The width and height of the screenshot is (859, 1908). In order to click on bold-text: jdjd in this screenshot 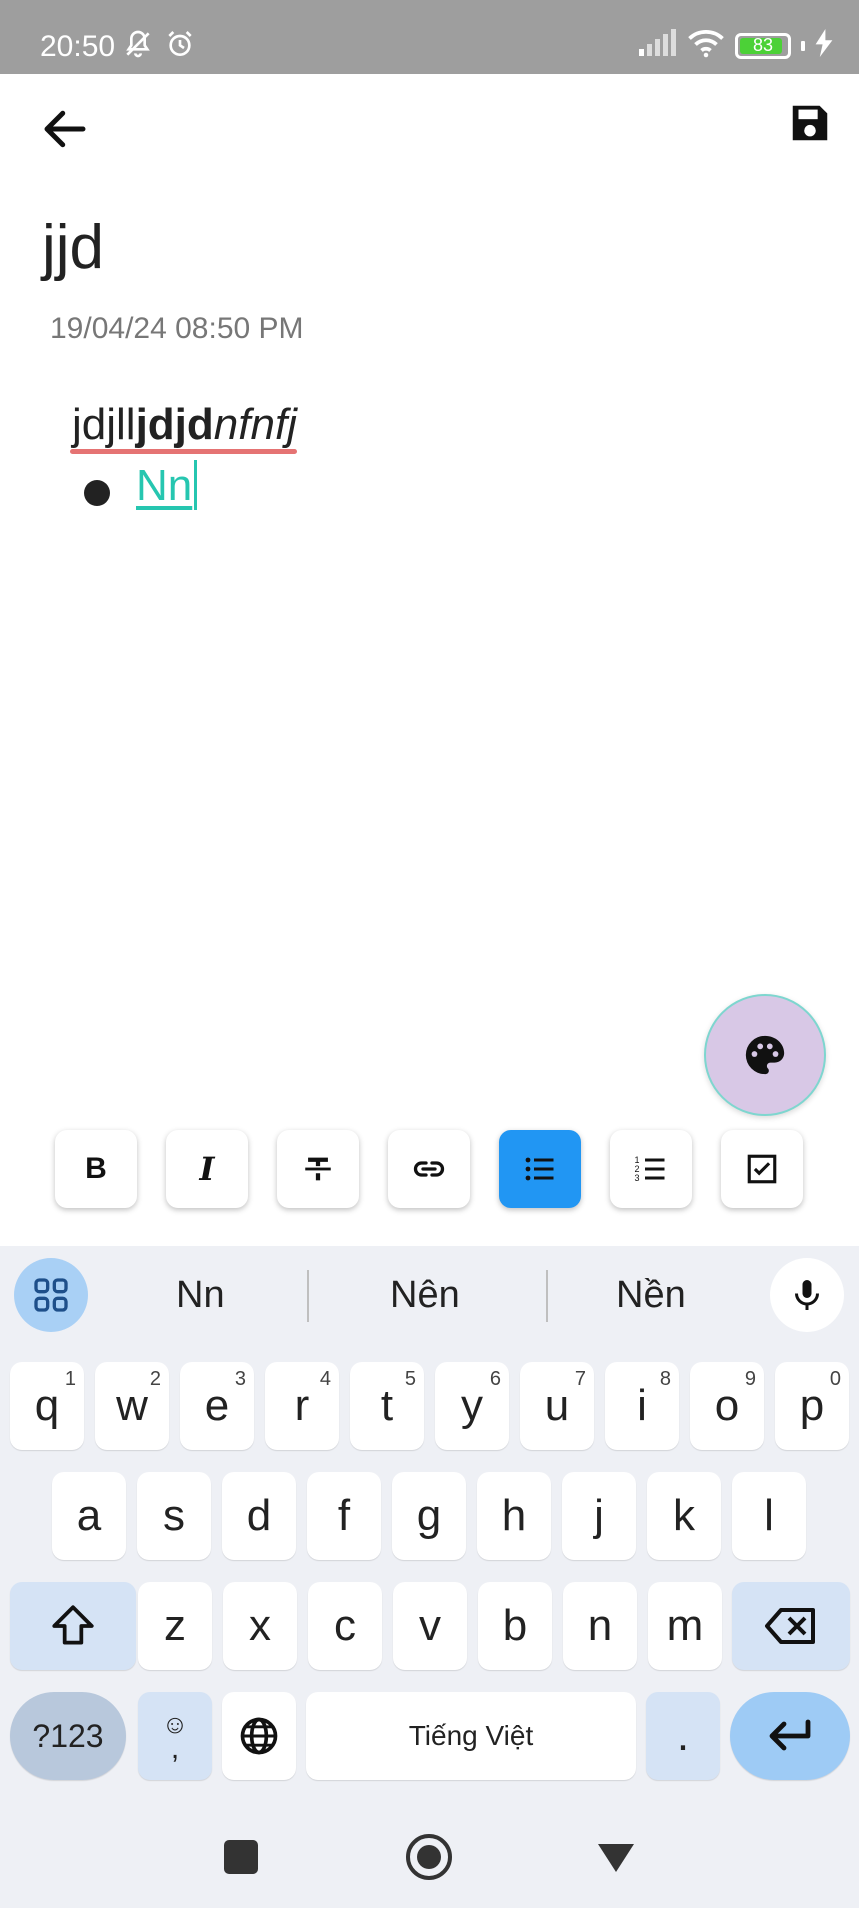, I will do `click(174, 424)`.